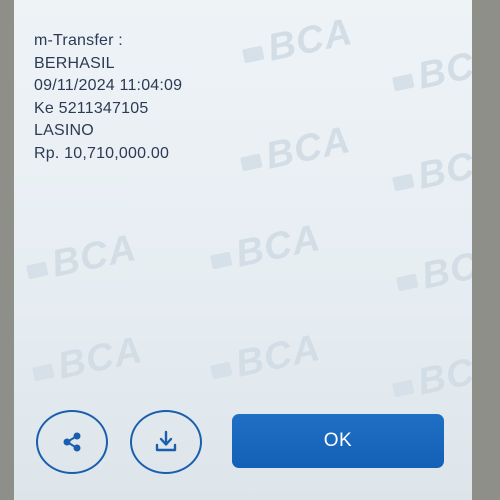  I want to click on transfer-datetime: 09/11/2024 11:04:09, so click(108, 85).